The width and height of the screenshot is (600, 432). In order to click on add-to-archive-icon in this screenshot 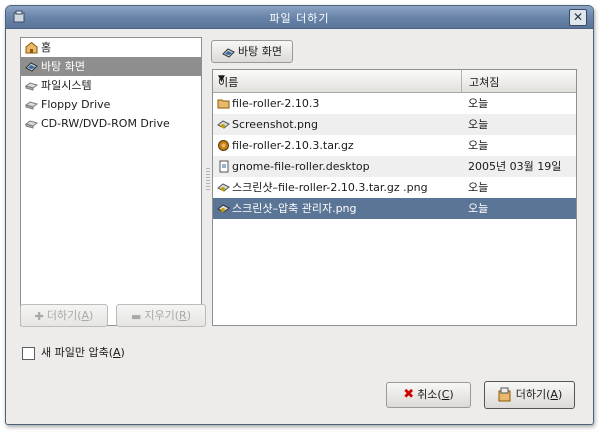, I will do `click(504, 394)`.